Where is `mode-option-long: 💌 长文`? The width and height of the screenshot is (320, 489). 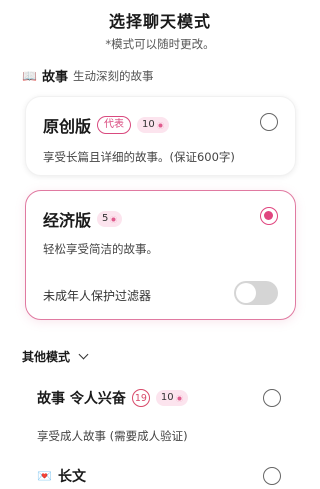 mode-option-long: 💌 长文 is located at coordinates (61, 476).